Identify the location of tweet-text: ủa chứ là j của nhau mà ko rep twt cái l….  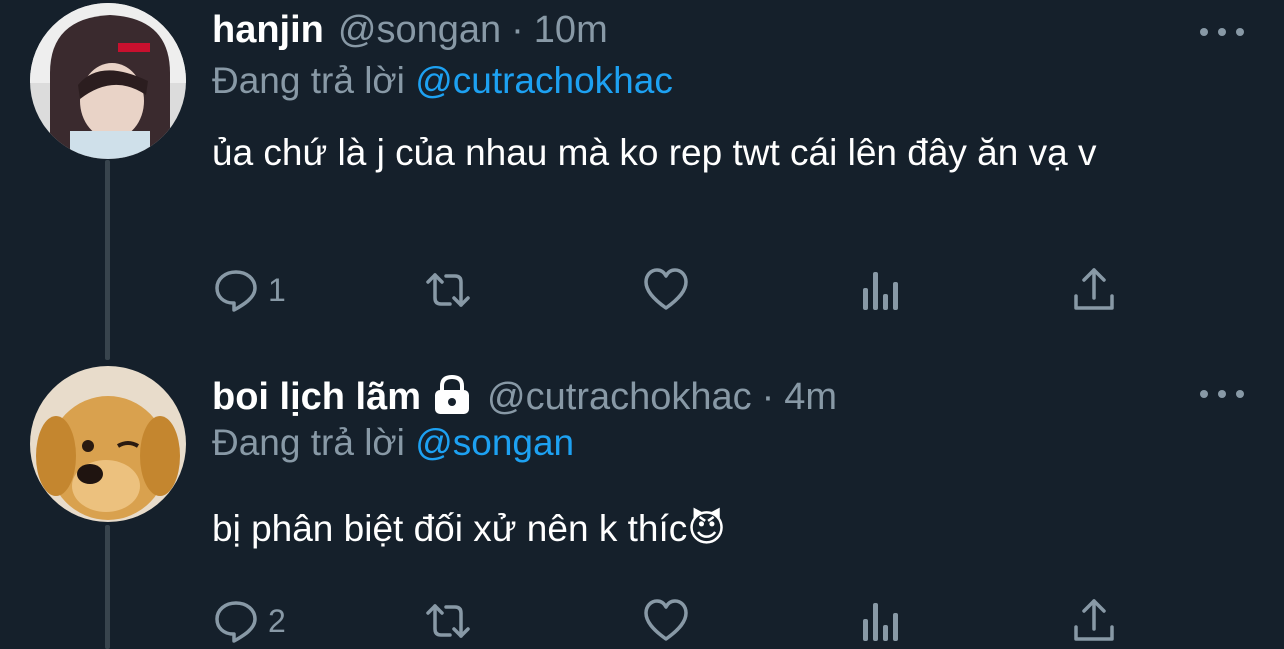
(654, 152).